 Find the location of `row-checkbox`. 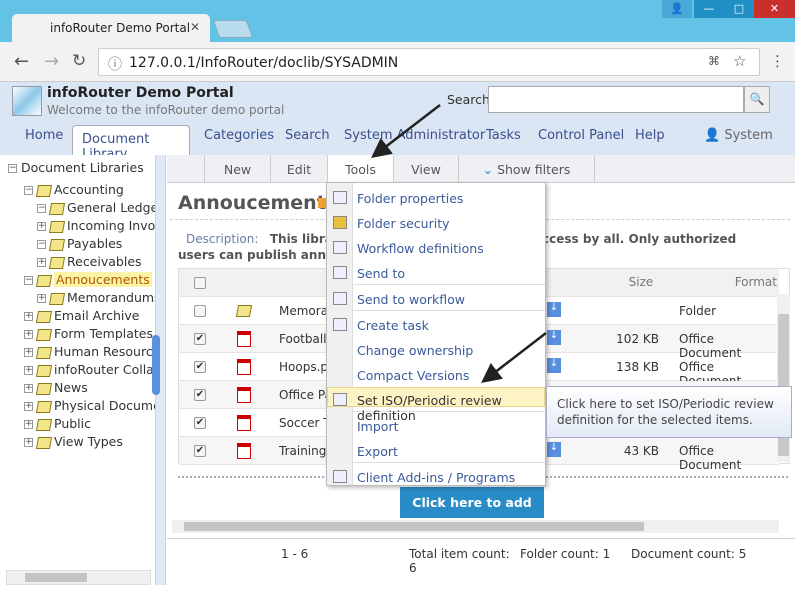

row-checkbox is located at coordinates (200, 311).